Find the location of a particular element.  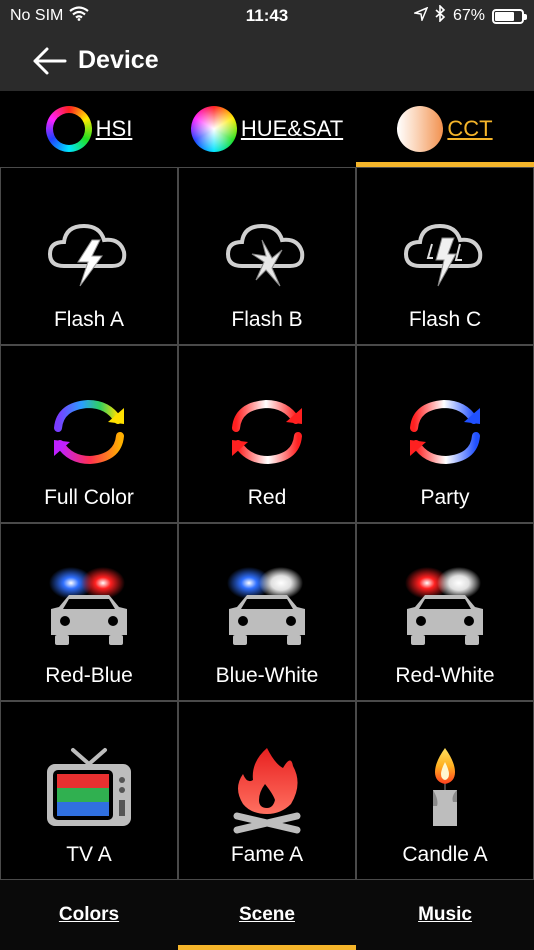

color-wheel-icon is located at coordinates (213, 129).